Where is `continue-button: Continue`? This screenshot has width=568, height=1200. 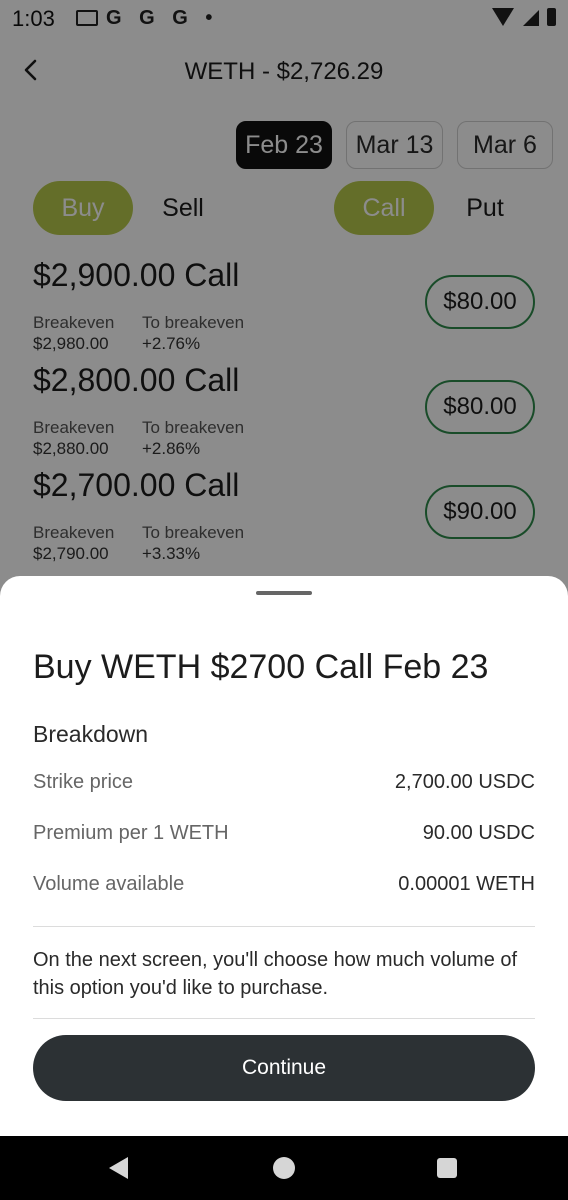 continue-button: Continue is located at coordinates (284, 1068).